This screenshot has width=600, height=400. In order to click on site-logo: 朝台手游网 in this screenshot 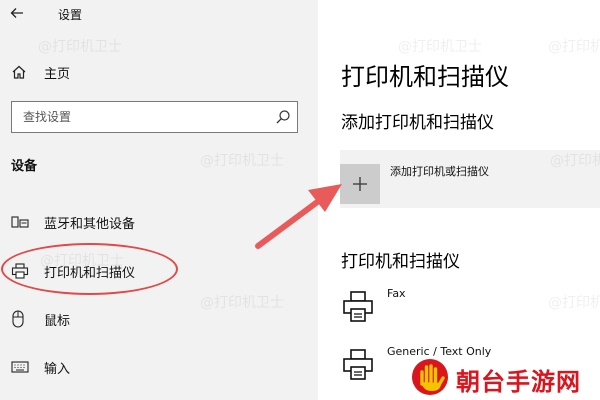, I will do `click(505, 379)`.